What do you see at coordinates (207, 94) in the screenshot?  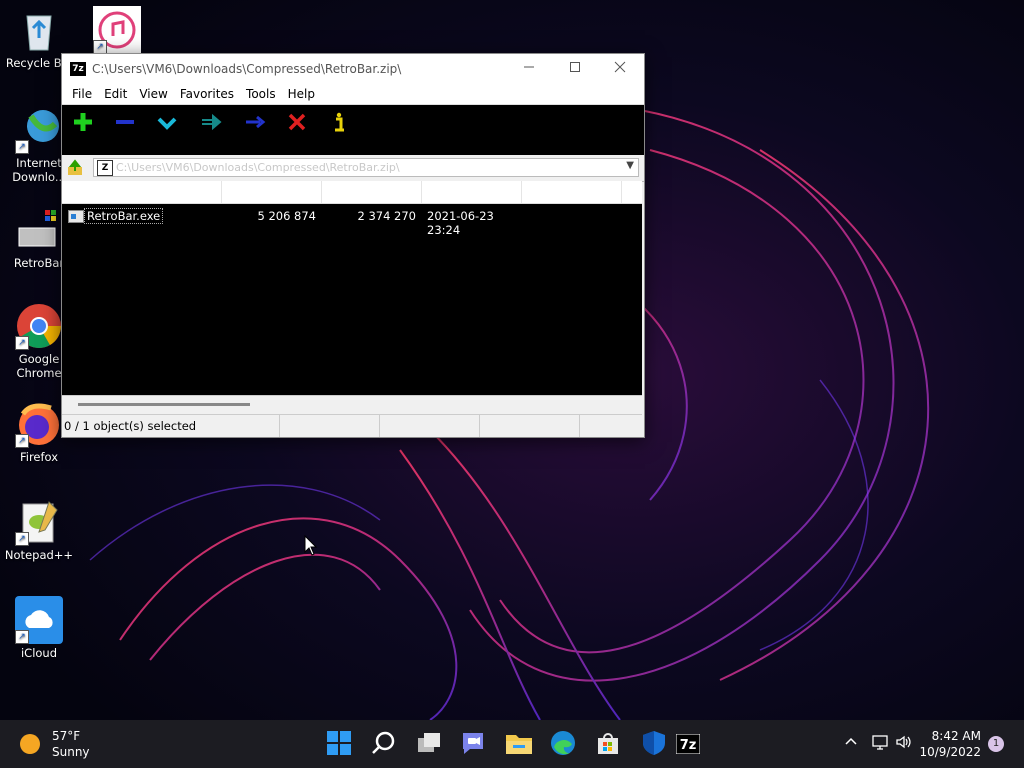 I see `menu-favorites: Favorites` at bounding box center [207, 94].